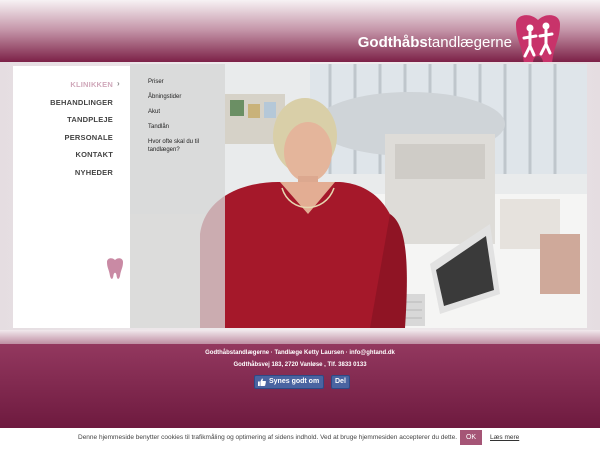  I want to click on cookie-read-more-link: Læs mere, so click(504, 437).